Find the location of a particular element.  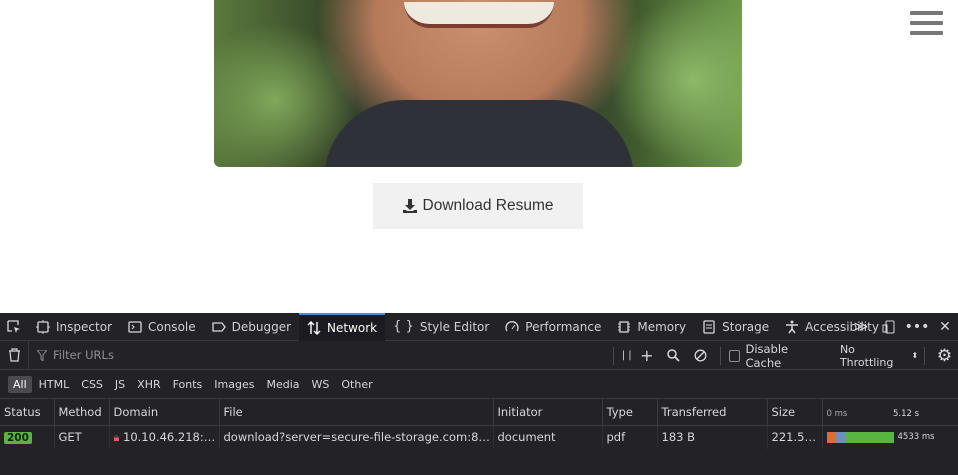

responsive-design-icon is located at coordinates (889, 327).